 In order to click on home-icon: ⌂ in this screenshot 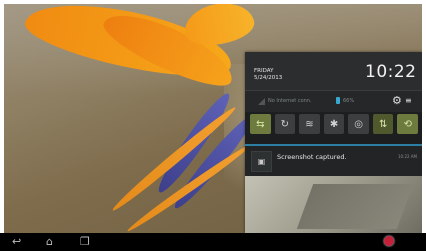, I will do `click(49, 242)`.